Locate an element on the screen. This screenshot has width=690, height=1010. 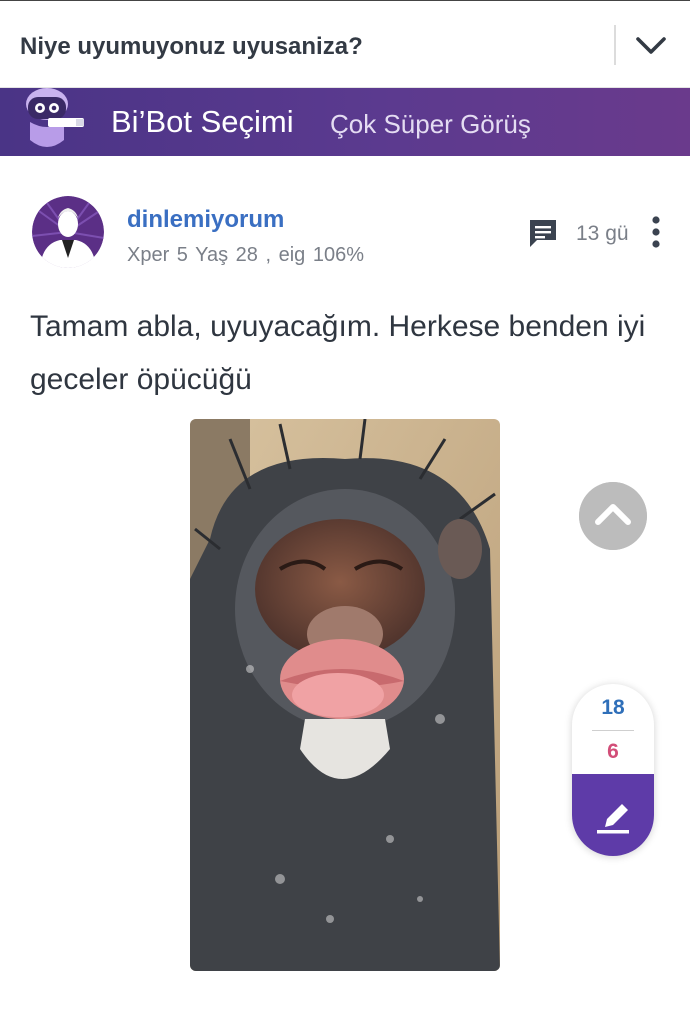
bibot-banner: Bi’Bot Seçimi Çok Süper Görüş is located at coordinates (345, 122).